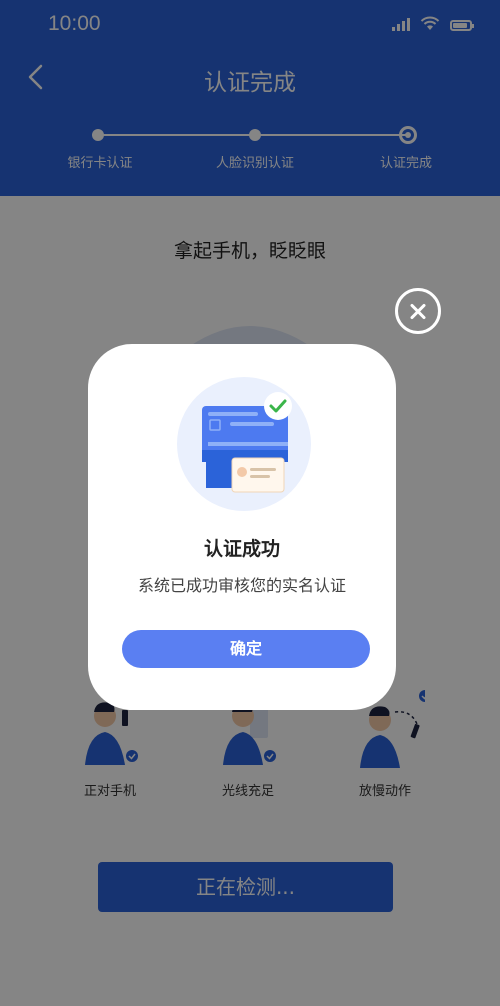  Describe the element at coordinates (418, 311) in the screenshot. I see `close-icon` at that location.